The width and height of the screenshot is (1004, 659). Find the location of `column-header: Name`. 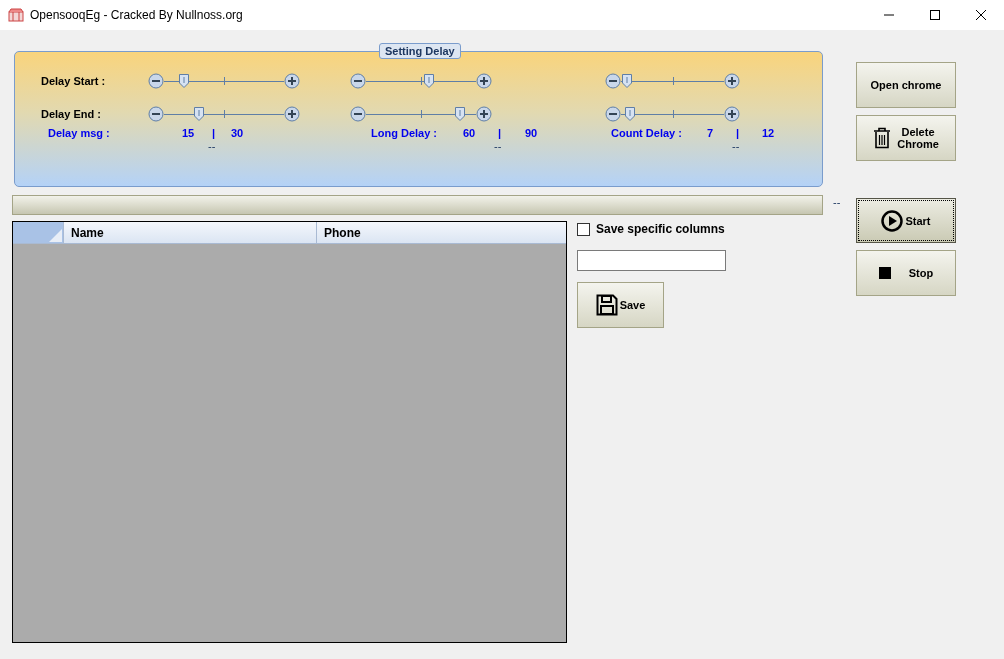

column-header: Name is located at coordinates (190, 232).